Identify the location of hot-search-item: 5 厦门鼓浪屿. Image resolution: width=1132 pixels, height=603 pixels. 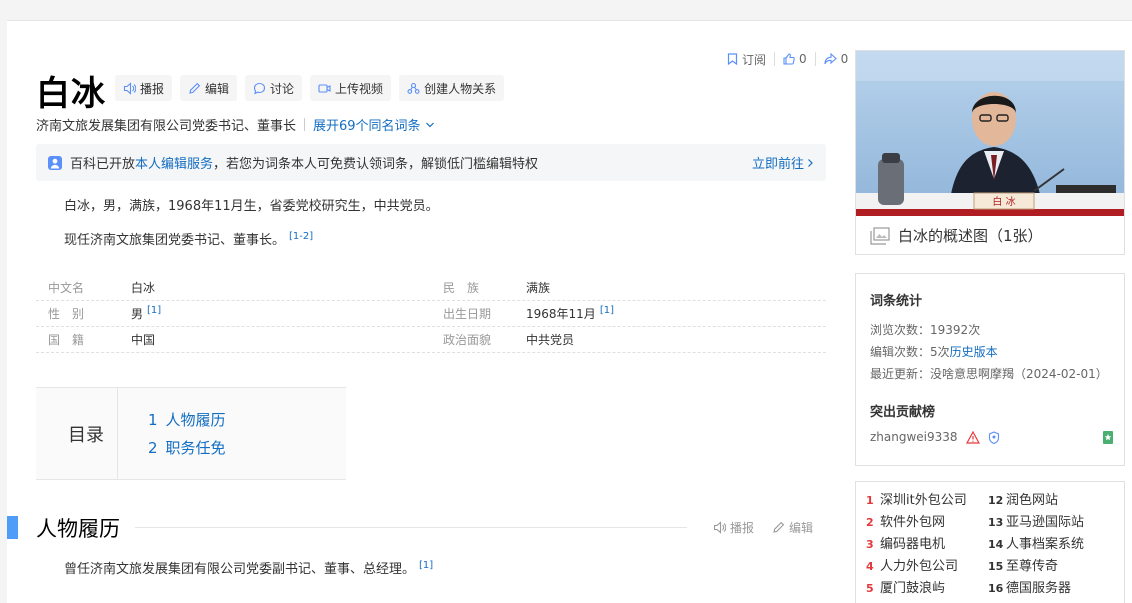
(927, 589).